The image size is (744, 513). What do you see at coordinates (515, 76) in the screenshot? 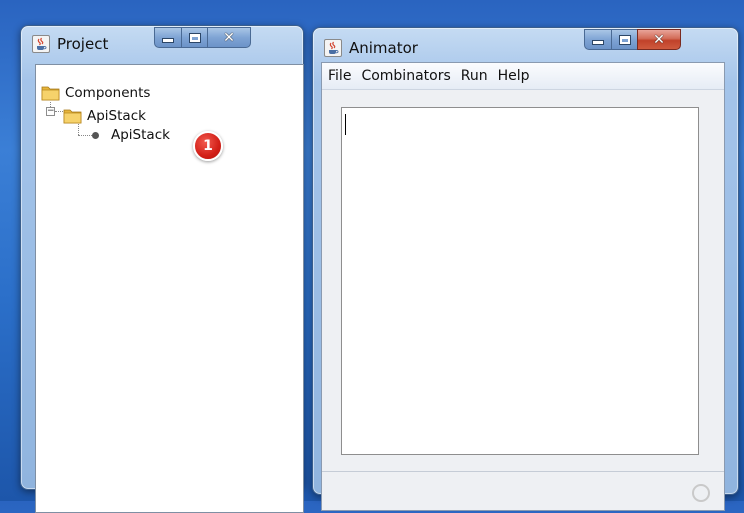
I see `menu-help: Help` at bounding box center [515, 76].